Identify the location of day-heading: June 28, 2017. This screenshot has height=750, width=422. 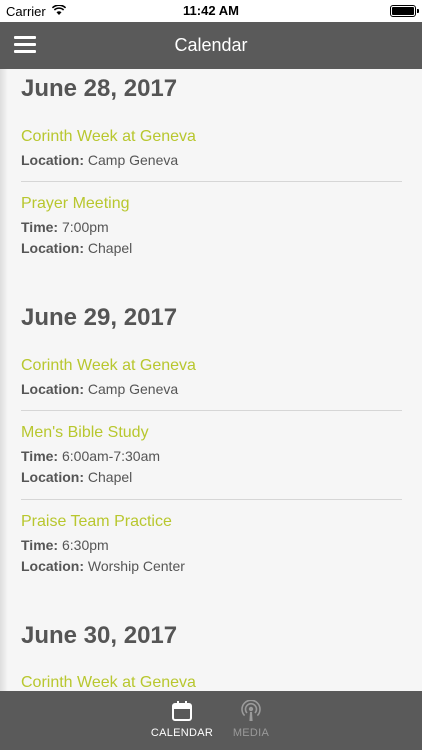
(99, 88).